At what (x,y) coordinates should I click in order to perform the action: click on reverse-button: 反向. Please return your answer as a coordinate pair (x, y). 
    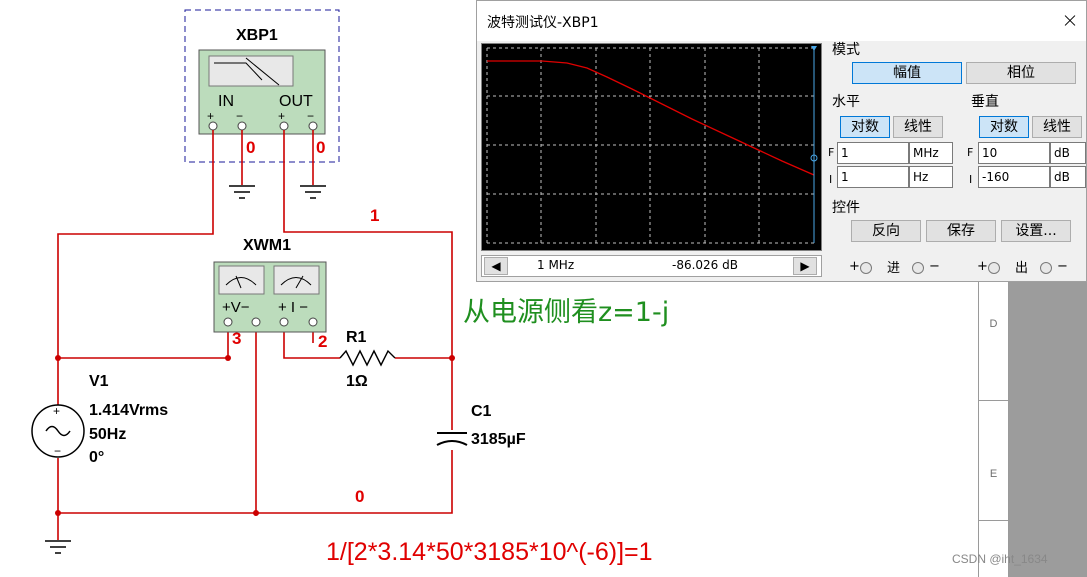
    Looking at the image, I should click on (886, 231).